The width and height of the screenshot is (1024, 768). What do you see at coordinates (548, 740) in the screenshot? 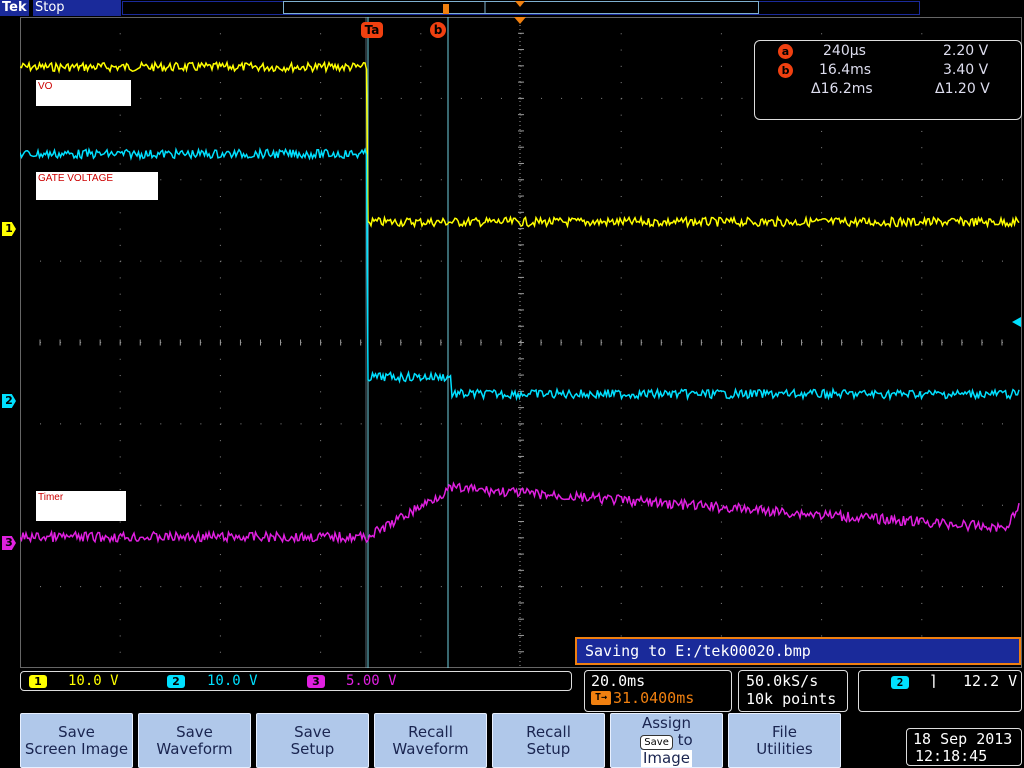
I see `recall-setup-button: Recall Setup` at bounding box center [548, 740].